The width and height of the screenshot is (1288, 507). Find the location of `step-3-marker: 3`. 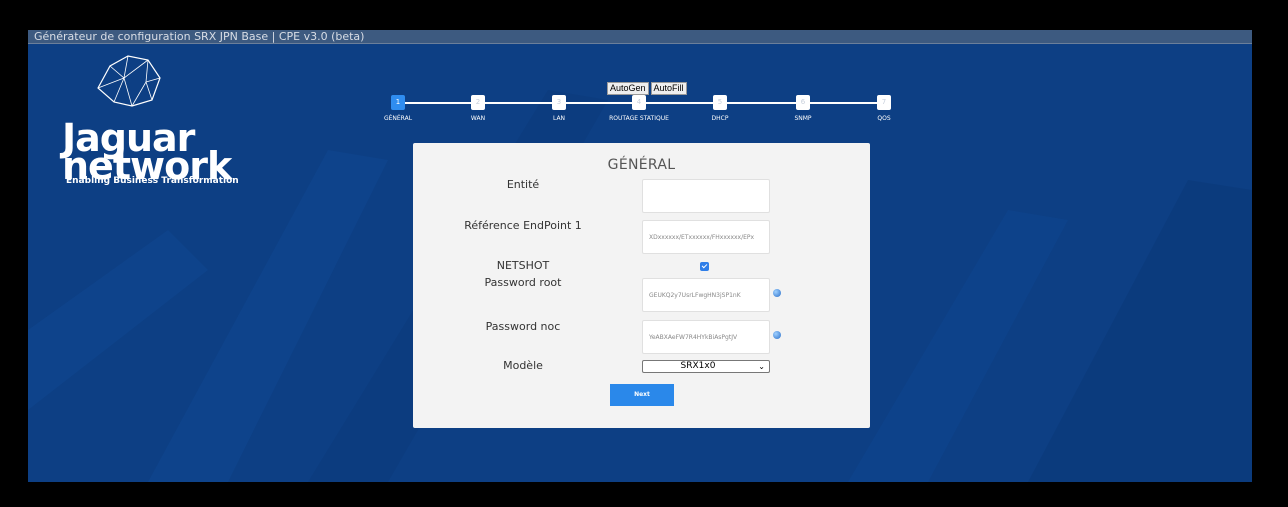

step-3-marker: 3 is located at coordinates (559, 102).